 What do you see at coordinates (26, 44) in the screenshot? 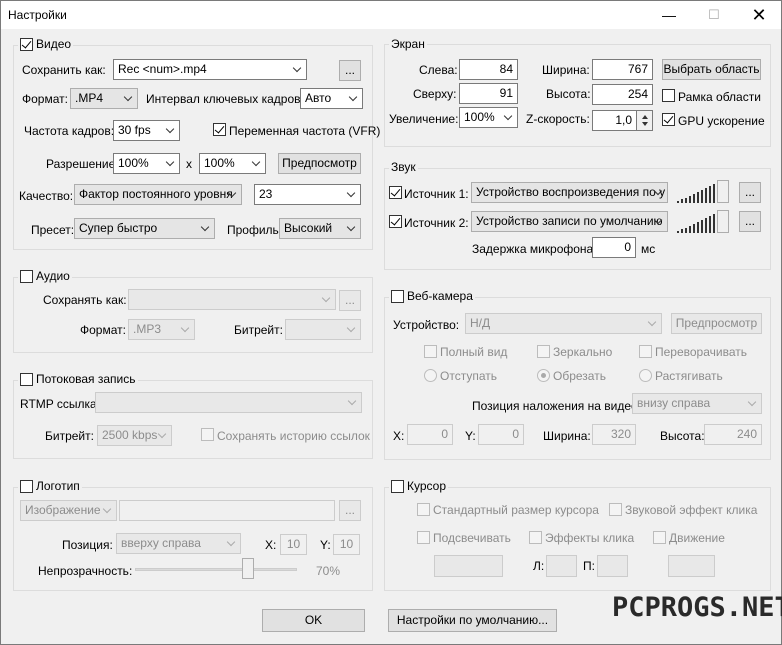
I see `video-checkbox` at bounding box center [26, 44].